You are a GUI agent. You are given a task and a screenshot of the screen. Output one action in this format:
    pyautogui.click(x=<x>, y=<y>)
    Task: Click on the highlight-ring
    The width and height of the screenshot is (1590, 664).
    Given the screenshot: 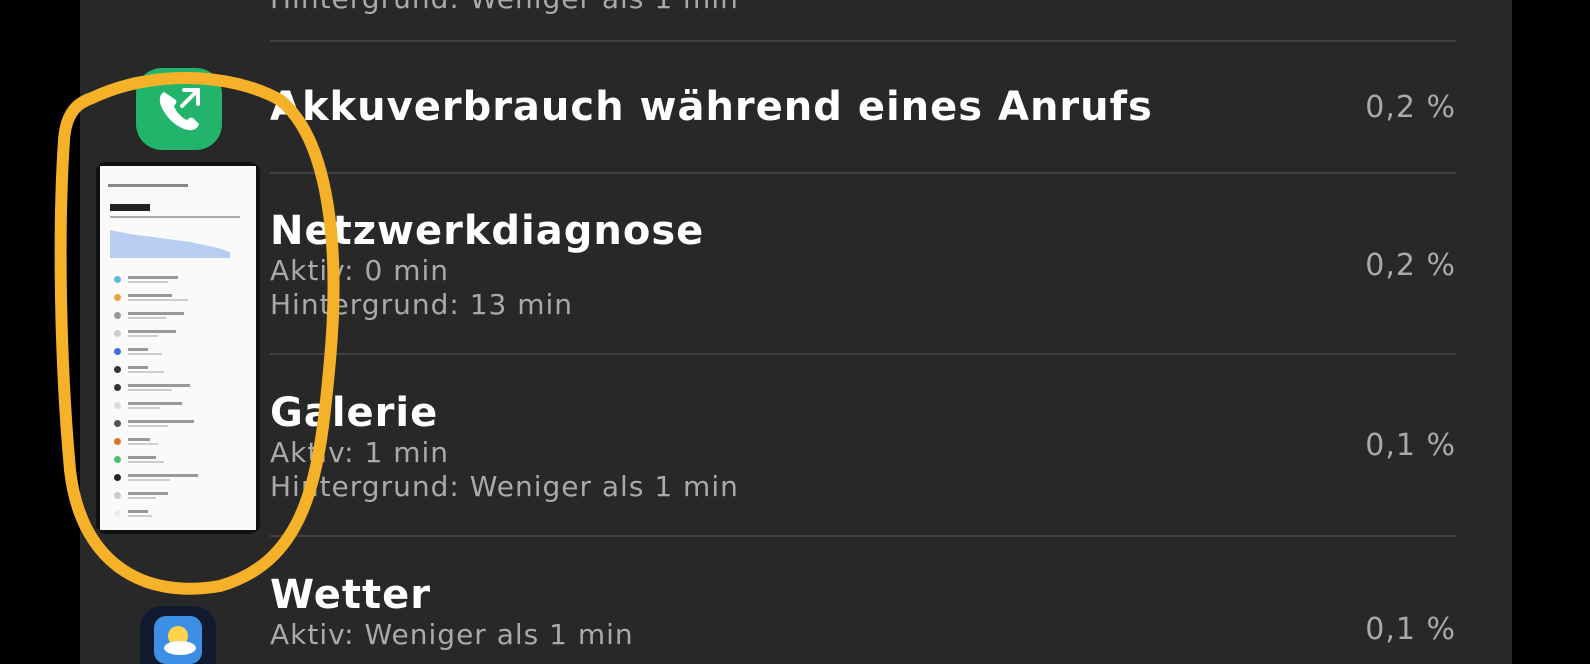 What is the action you would take?
    pyautogui.click(x=197, y=333)
    